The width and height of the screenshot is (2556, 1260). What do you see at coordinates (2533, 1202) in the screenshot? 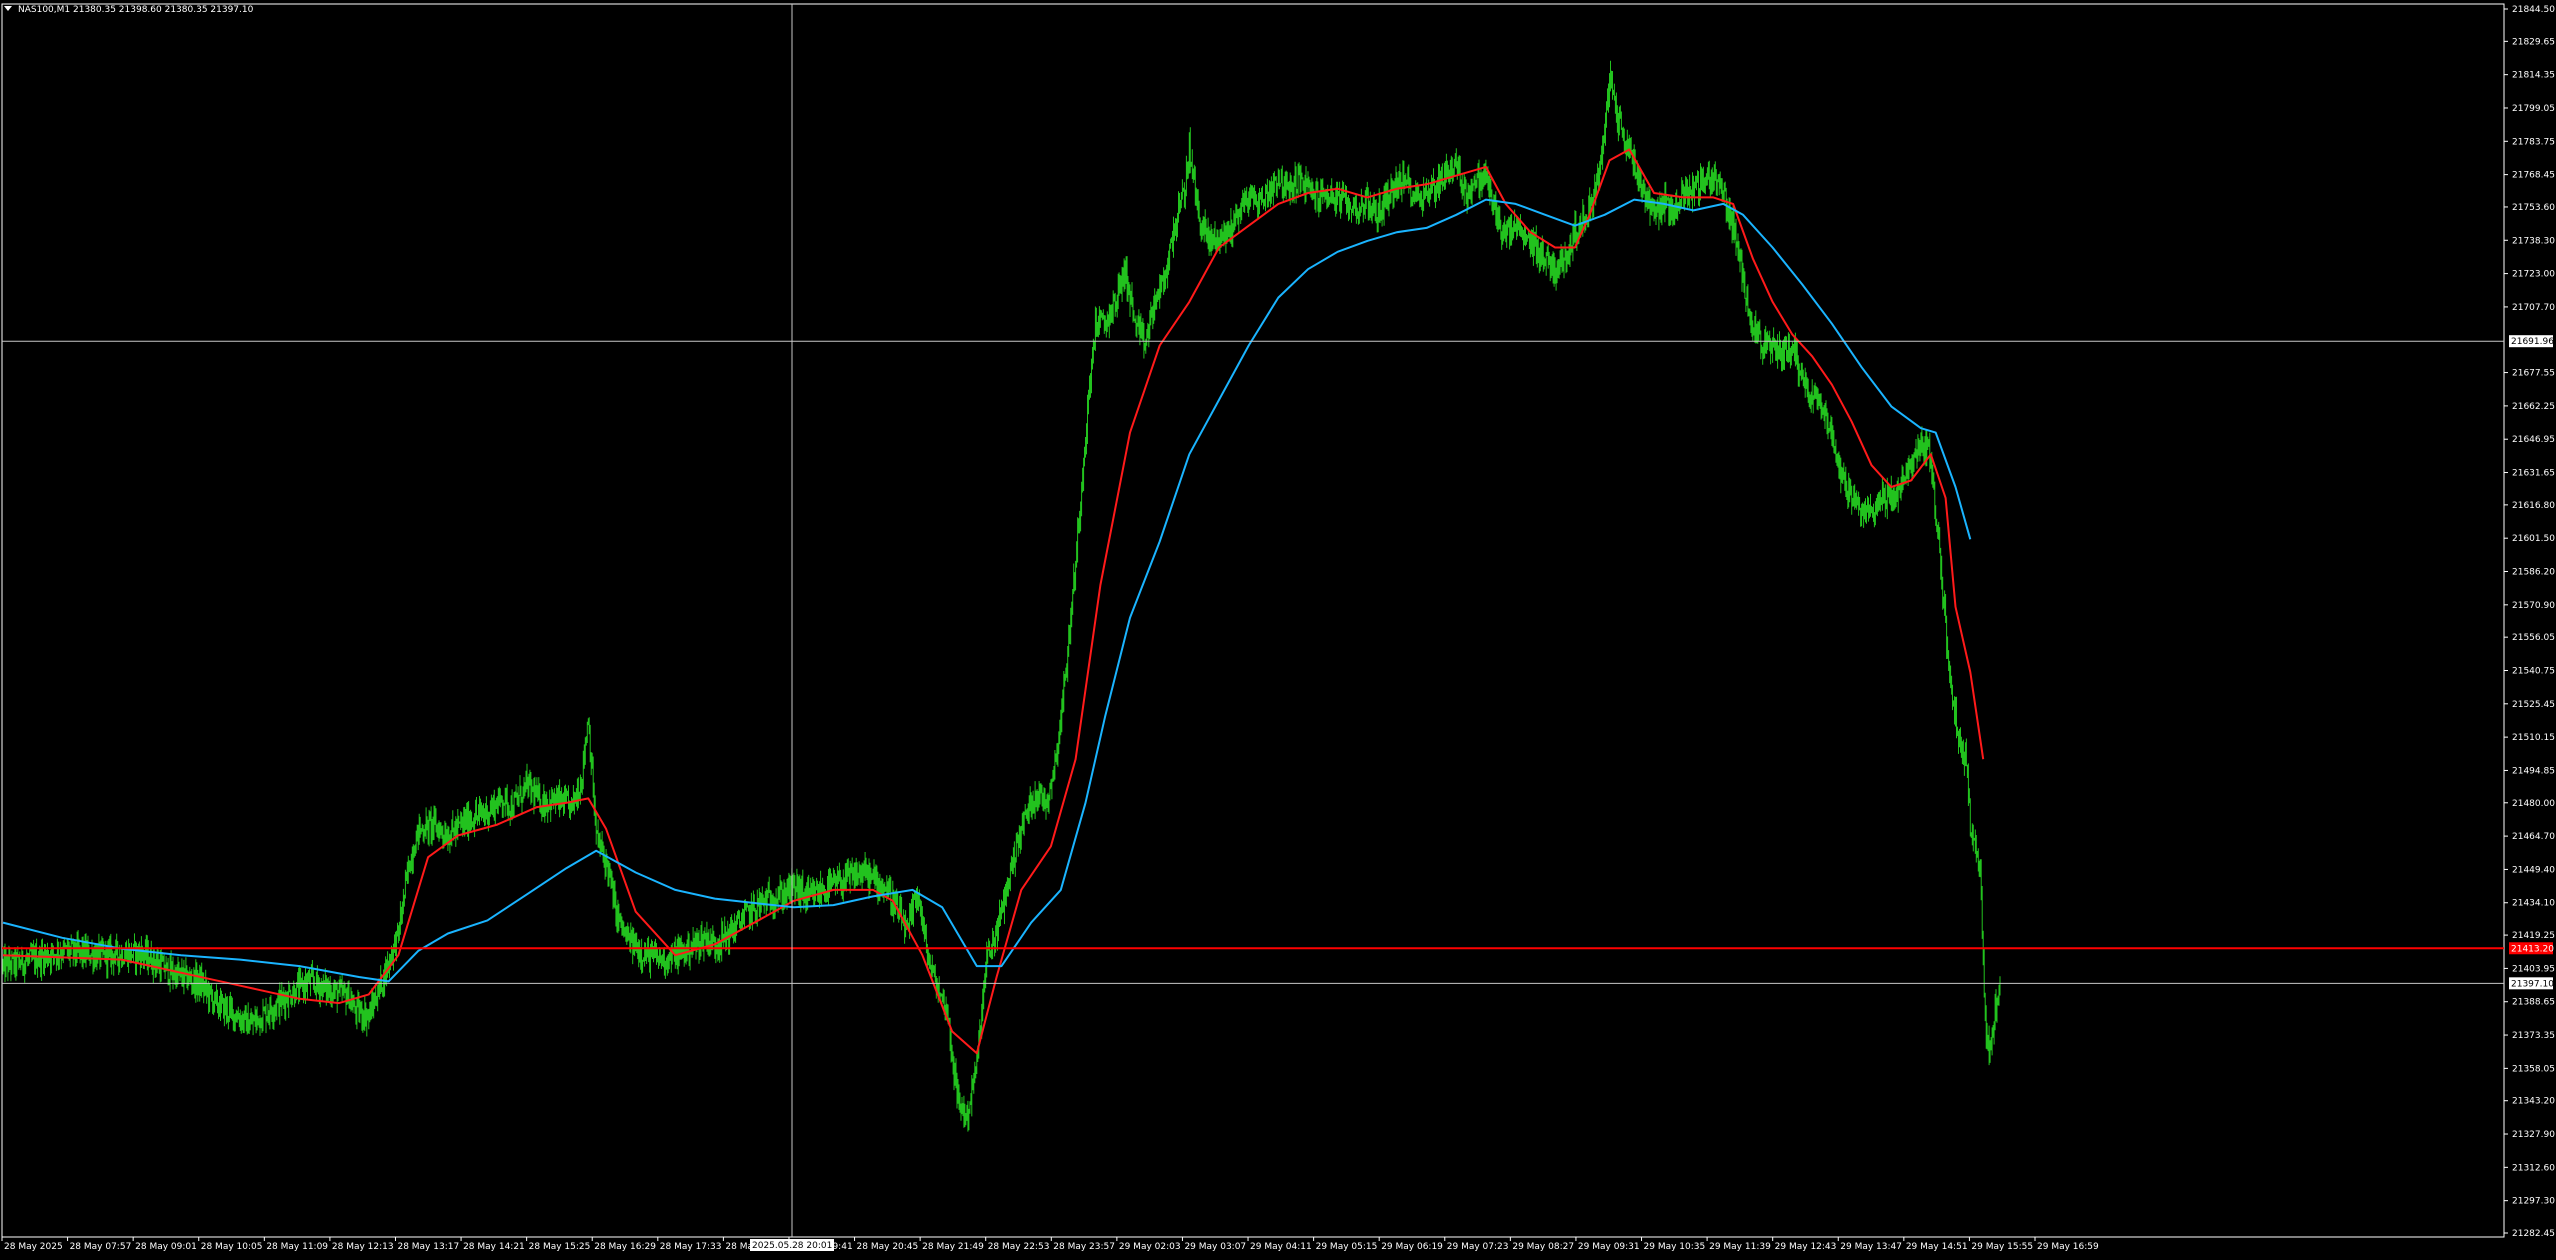
I see `y-tick-label: 21297.30` at bounding box center [2533, 1202].